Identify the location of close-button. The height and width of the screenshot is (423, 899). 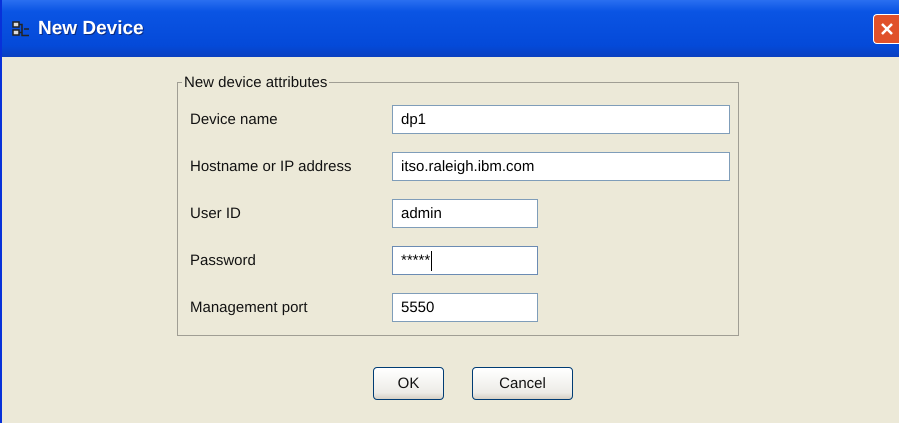
(886, 29).